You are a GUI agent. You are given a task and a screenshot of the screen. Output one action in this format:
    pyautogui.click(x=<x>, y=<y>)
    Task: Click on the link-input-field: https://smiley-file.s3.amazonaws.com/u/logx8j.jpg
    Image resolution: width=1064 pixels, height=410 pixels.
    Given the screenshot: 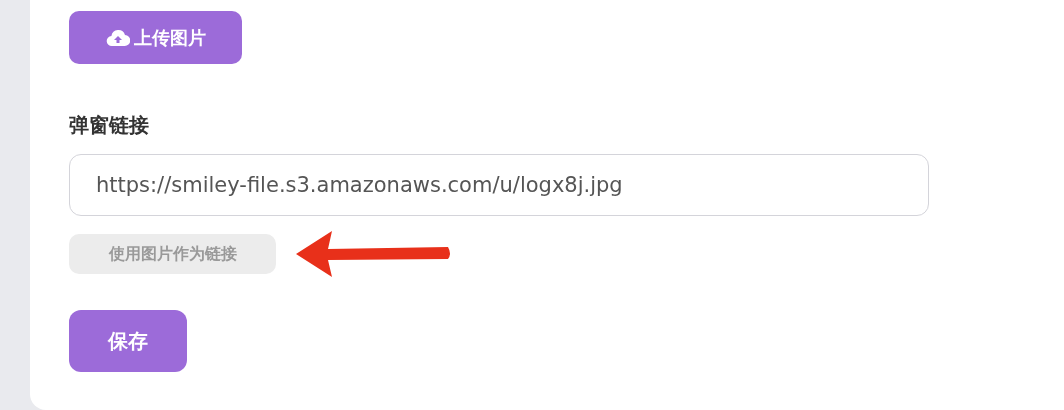 What is the action you would take?
    pyautogui.click(x=499, y=185)
    